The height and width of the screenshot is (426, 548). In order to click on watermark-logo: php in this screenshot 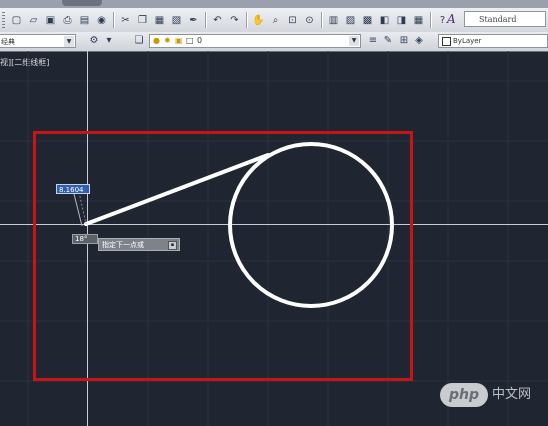, I will do `click(464, 395)`.